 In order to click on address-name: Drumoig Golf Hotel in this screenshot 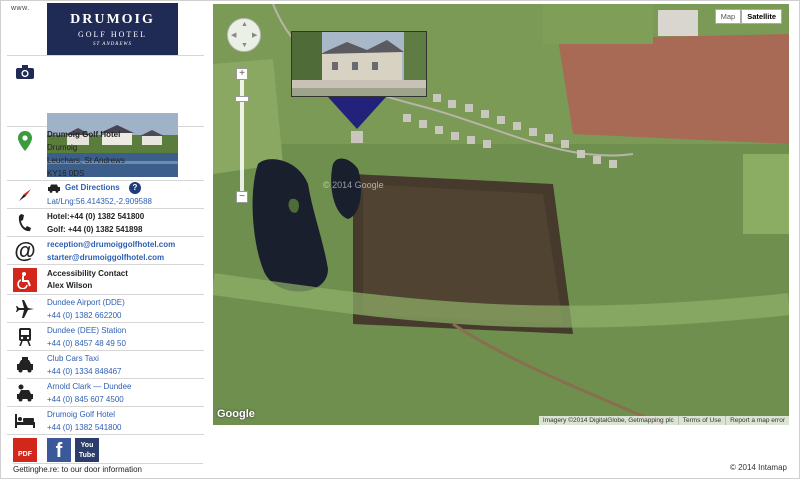, I will do `click(84, 134)`.